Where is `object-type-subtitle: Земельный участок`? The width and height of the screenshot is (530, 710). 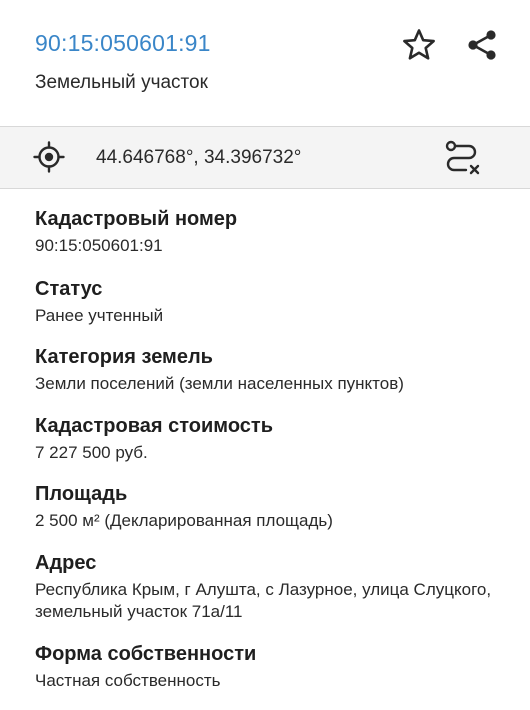
object-type-subtitle: Земельный участок is located at coordinates (121, 82).